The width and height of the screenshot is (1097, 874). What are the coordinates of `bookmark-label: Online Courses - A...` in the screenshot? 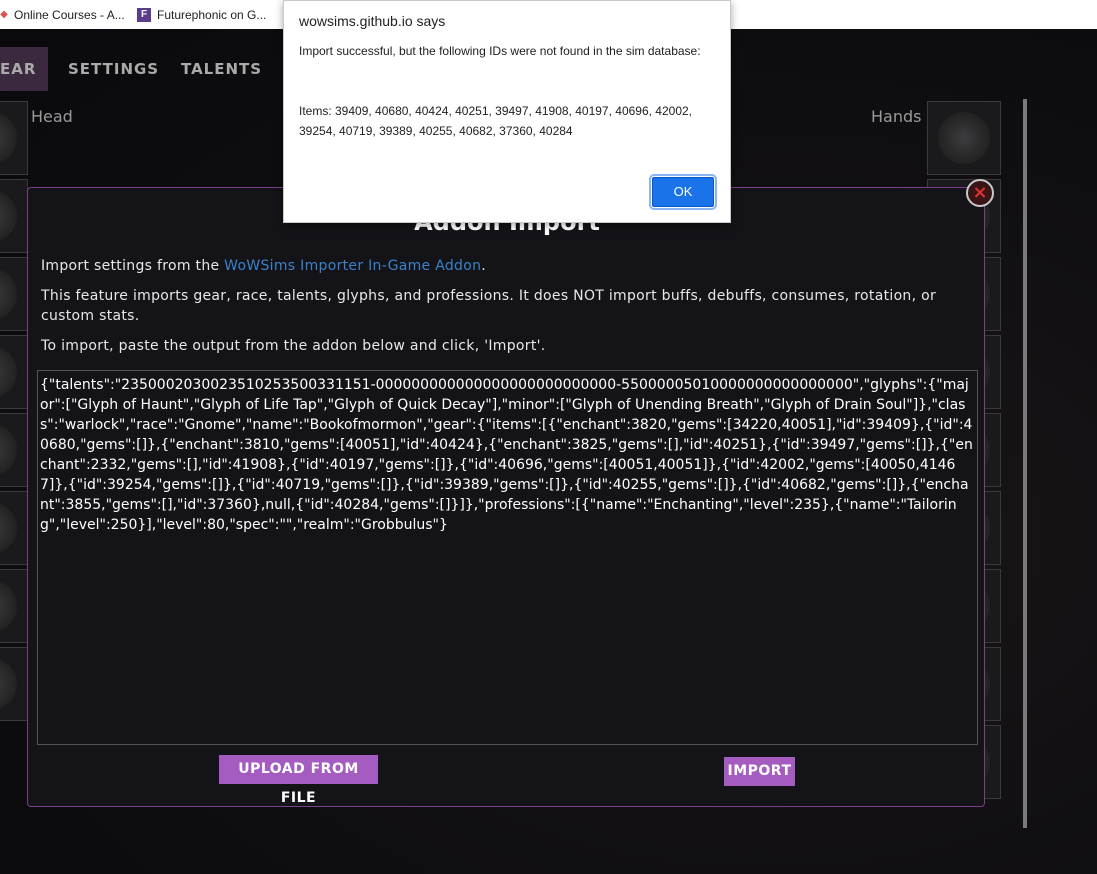 It's located at (69, 14).